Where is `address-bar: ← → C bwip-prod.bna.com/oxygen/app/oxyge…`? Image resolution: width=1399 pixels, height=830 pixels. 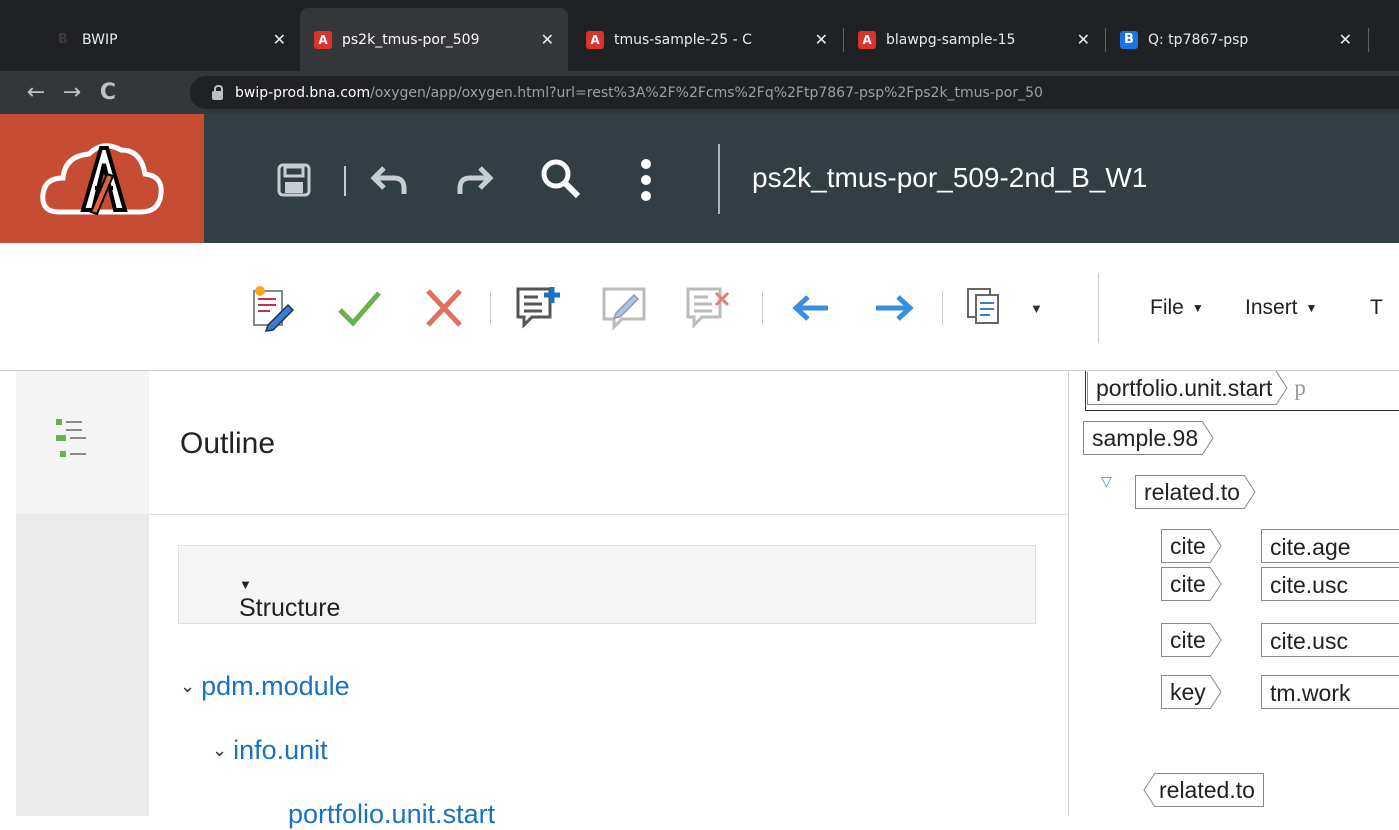
address-bar: ← → C bwip-prod.bna.com/oxygen/app/oxyge… is located at coordinates (699, 92).